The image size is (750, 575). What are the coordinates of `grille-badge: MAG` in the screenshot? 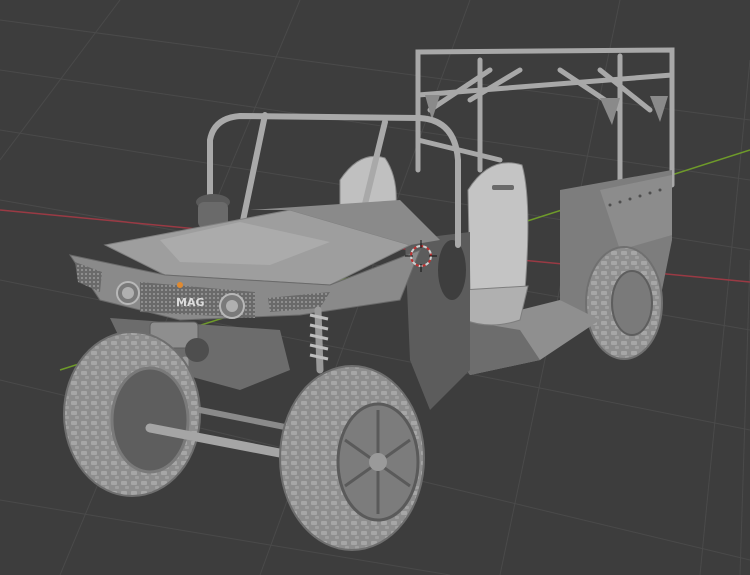 It's located at (190, 302).